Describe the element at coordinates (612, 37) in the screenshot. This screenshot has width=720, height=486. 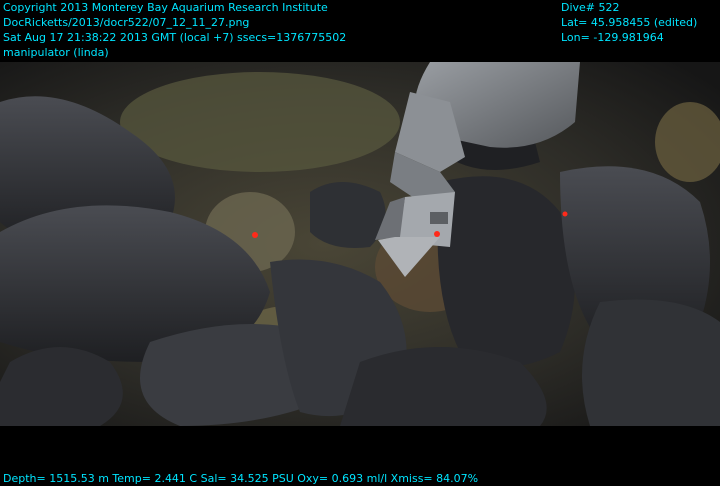
I see `longitude-text: Lon= -129.981964` at that location.